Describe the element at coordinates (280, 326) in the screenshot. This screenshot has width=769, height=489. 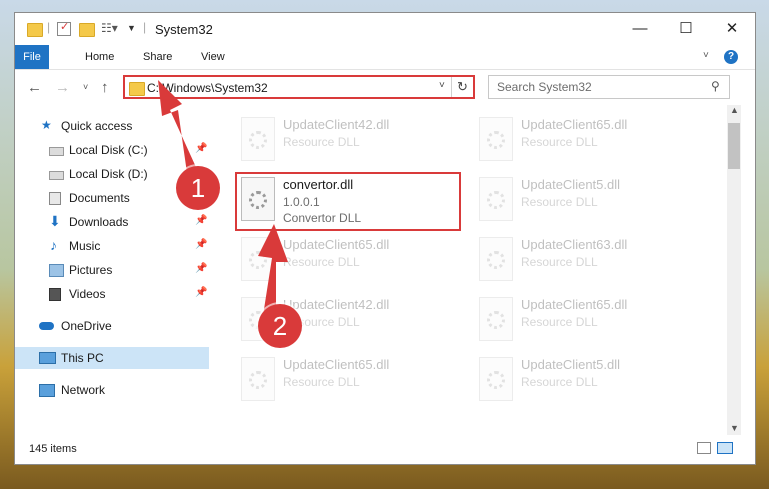
I see `step-marker-2: 2` at that location.